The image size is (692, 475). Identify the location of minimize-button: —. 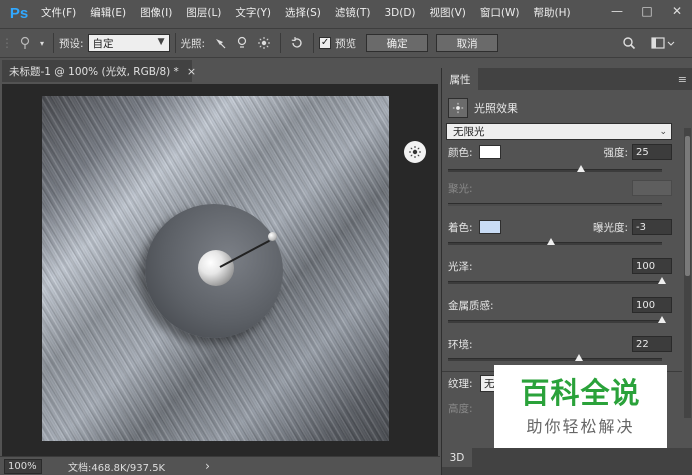
(617, 11).